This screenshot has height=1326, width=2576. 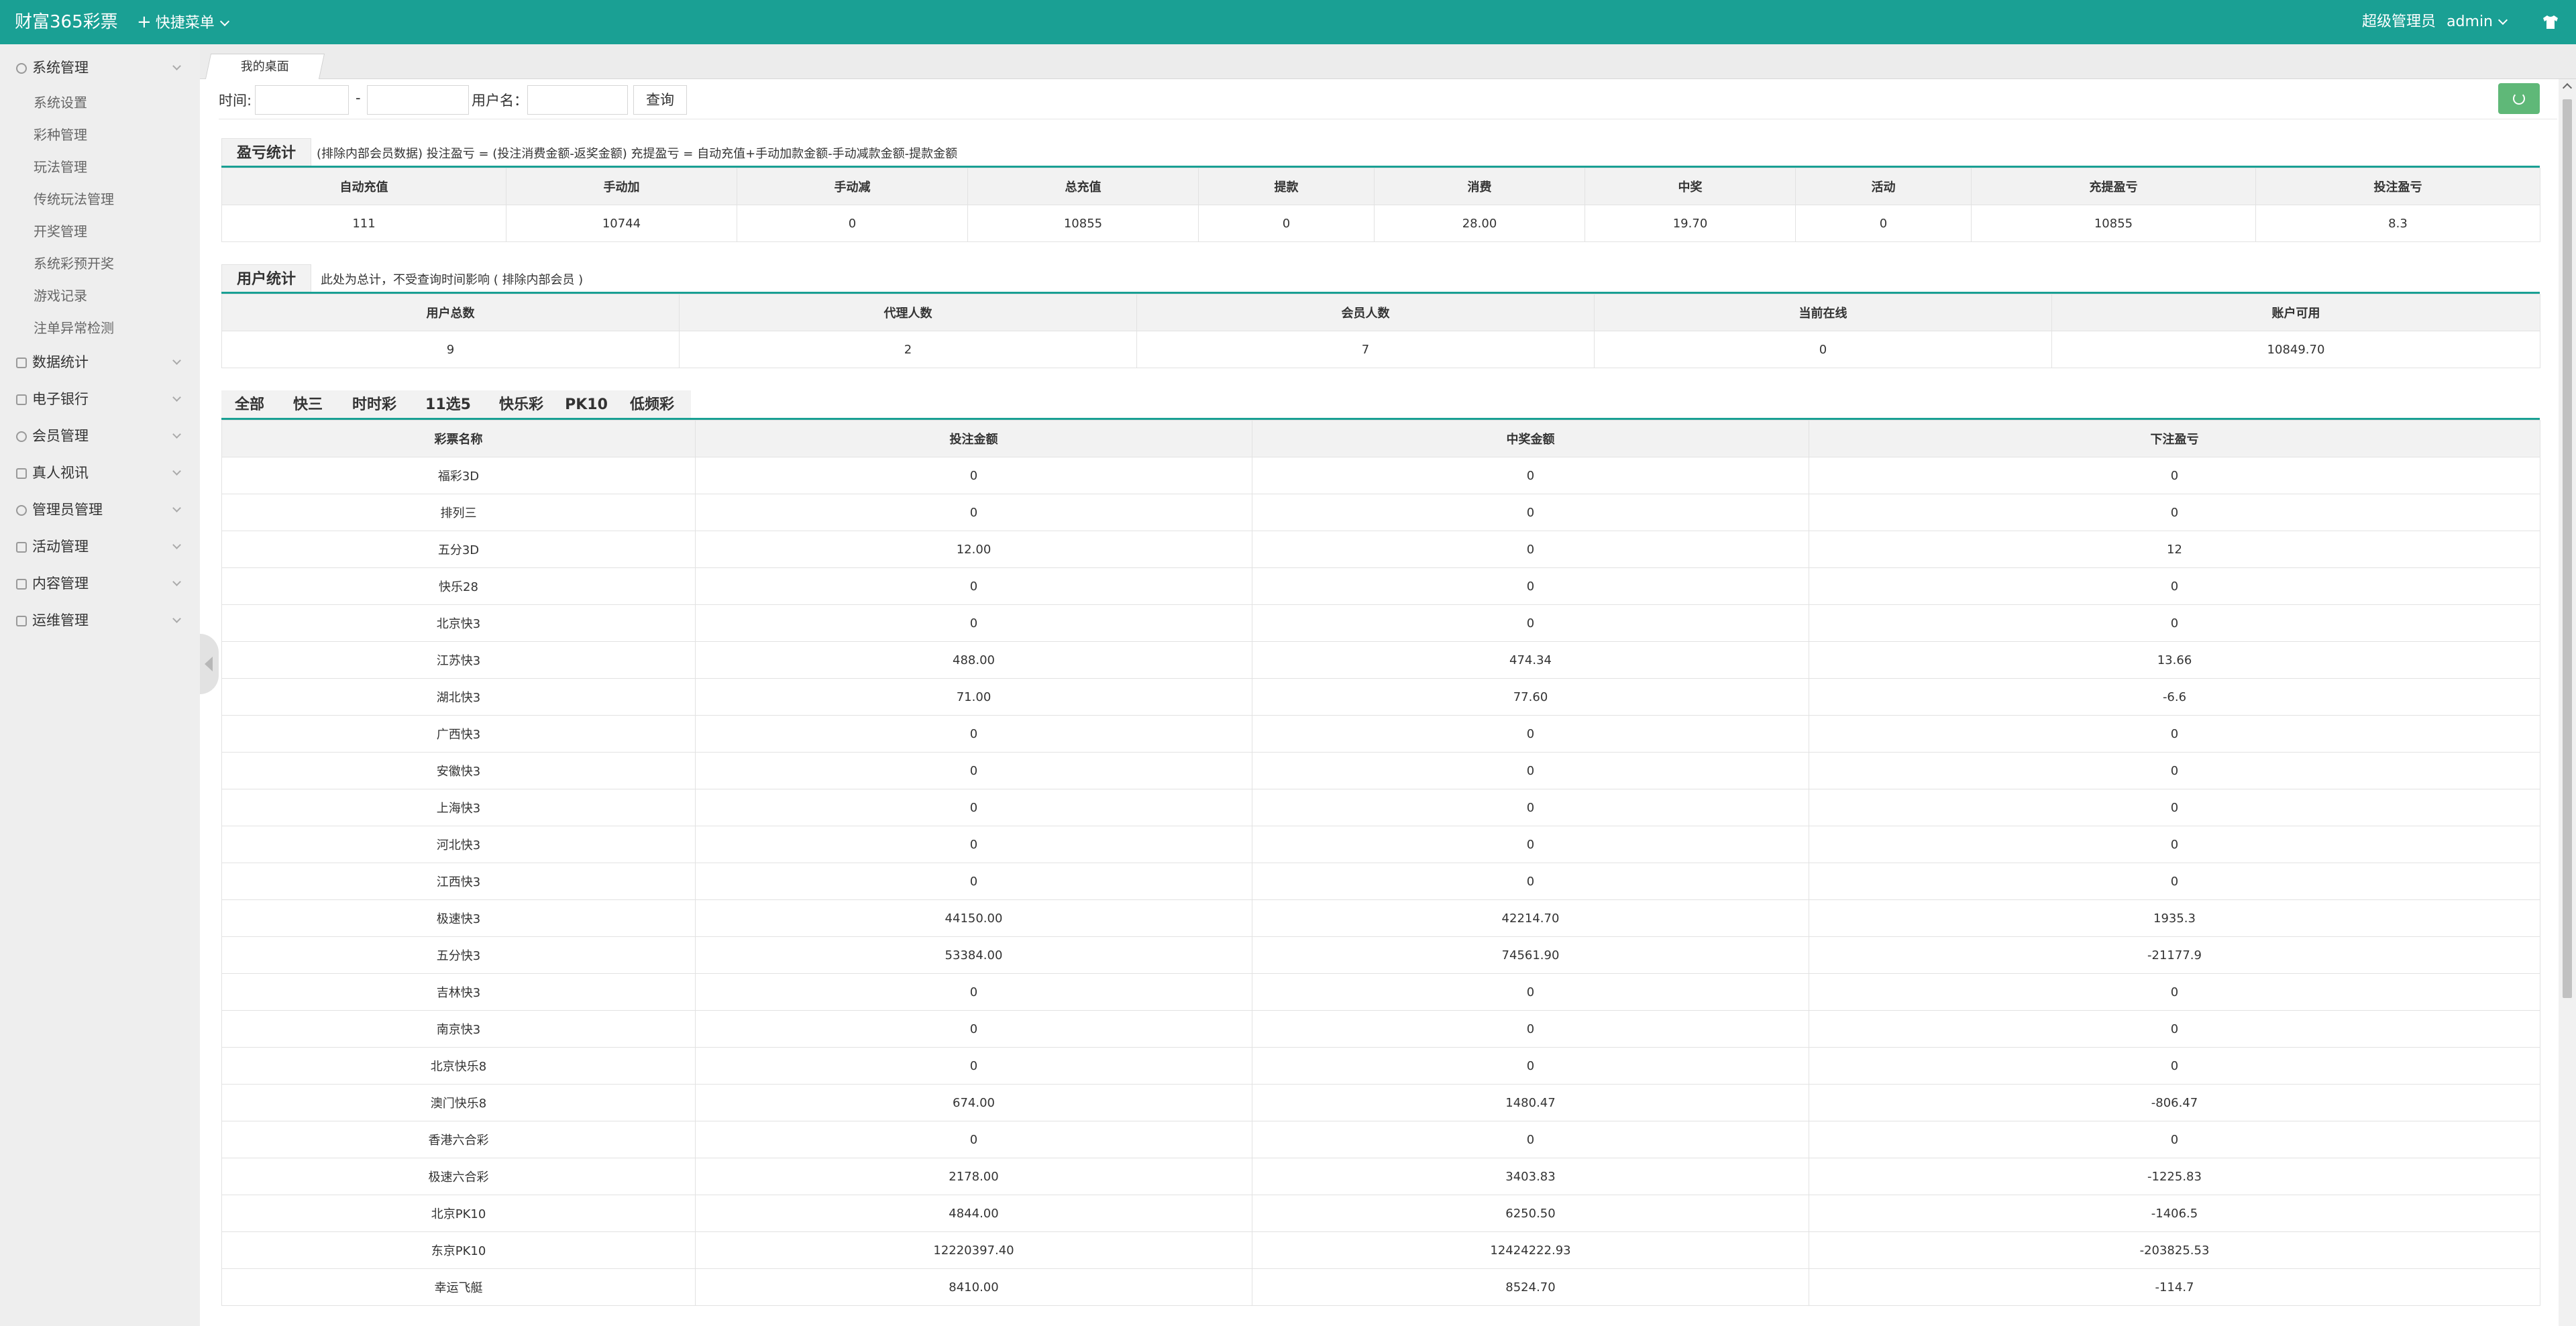 I want to click on table-cell: 8410.00, so click(x=973, y=1287).